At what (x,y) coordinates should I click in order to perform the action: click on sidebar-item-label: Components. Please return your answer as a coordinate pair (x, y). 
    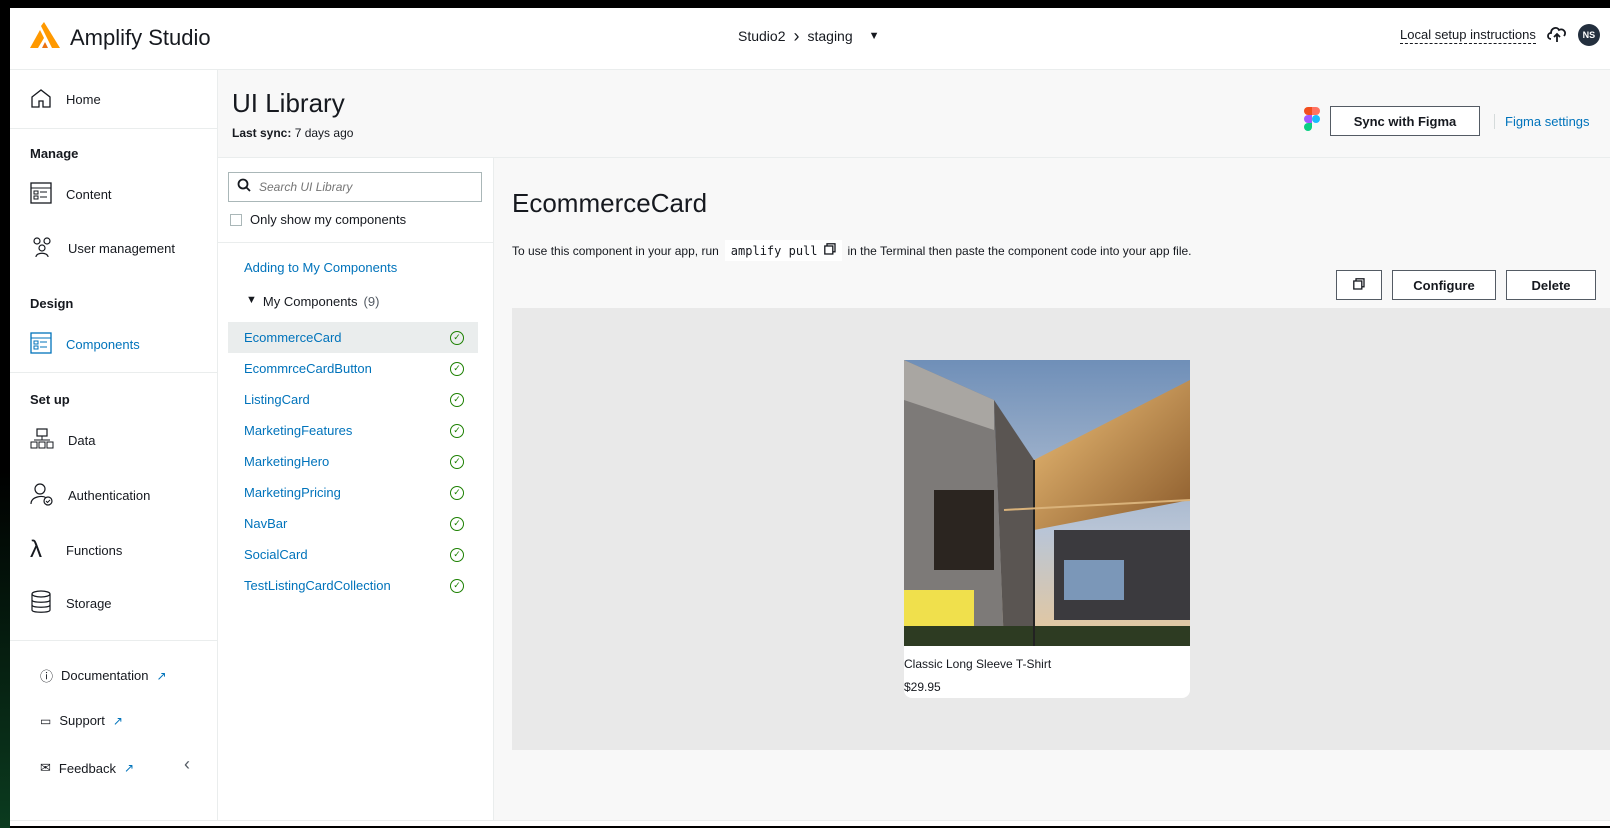
    Looking at the image, I should click on (103, 344).